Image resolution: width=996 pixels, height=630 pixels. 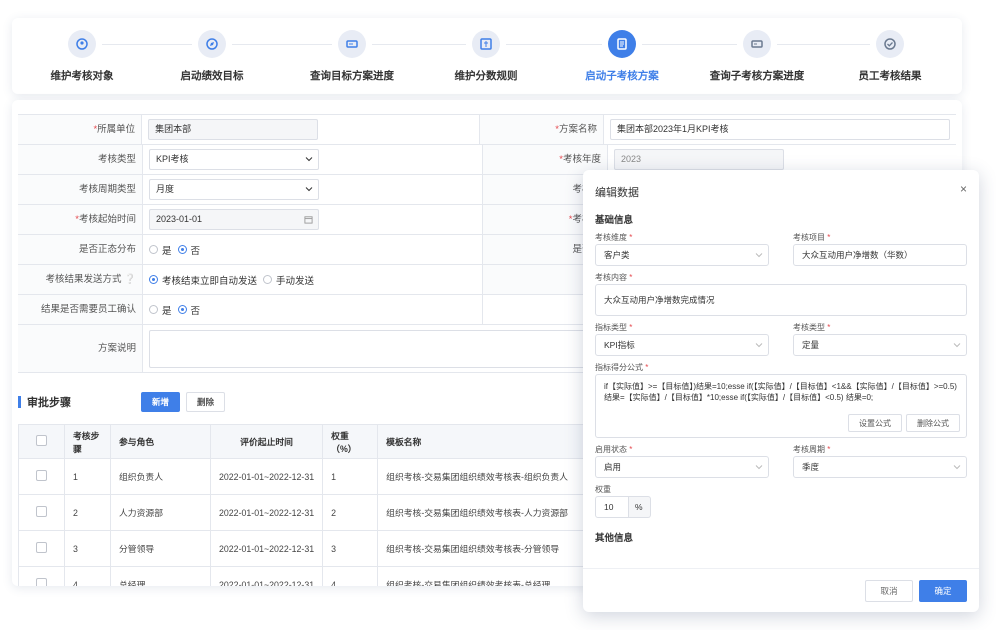 What do you see at coordinates (87, 476) in the screenshot?
I see `cell-step: 1` at bounding box center [87, 476].